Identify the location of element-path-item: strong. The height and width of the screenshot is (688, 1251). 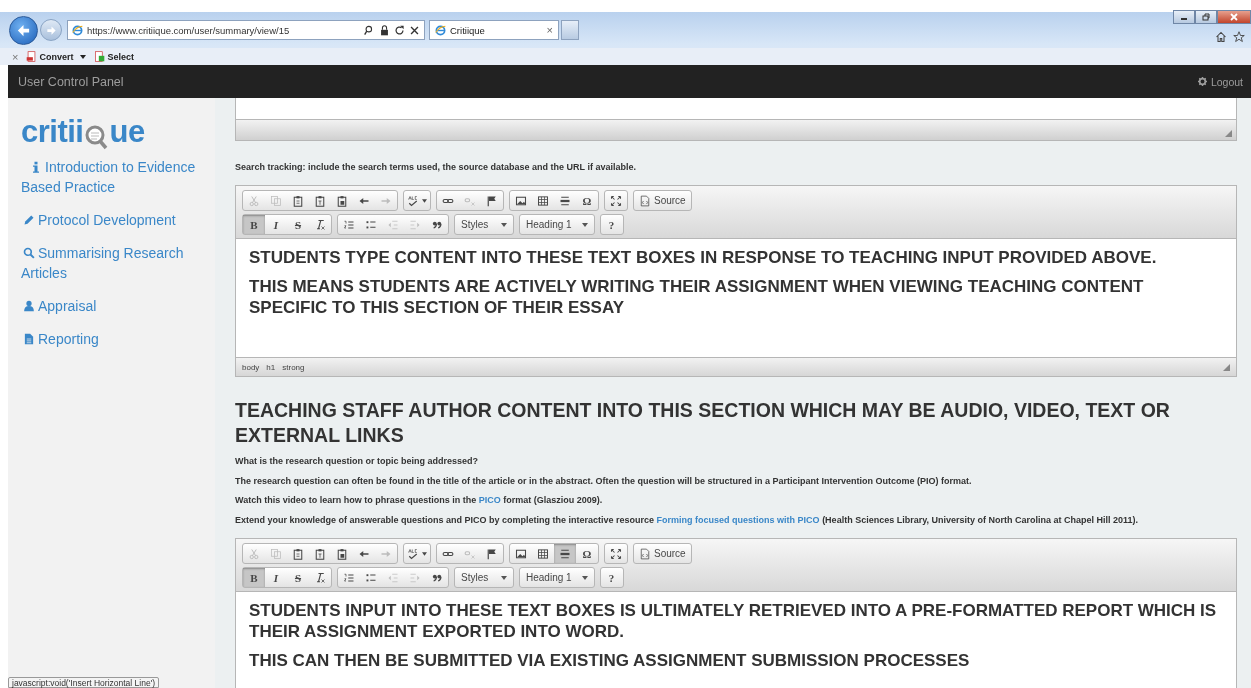
(293, 367).